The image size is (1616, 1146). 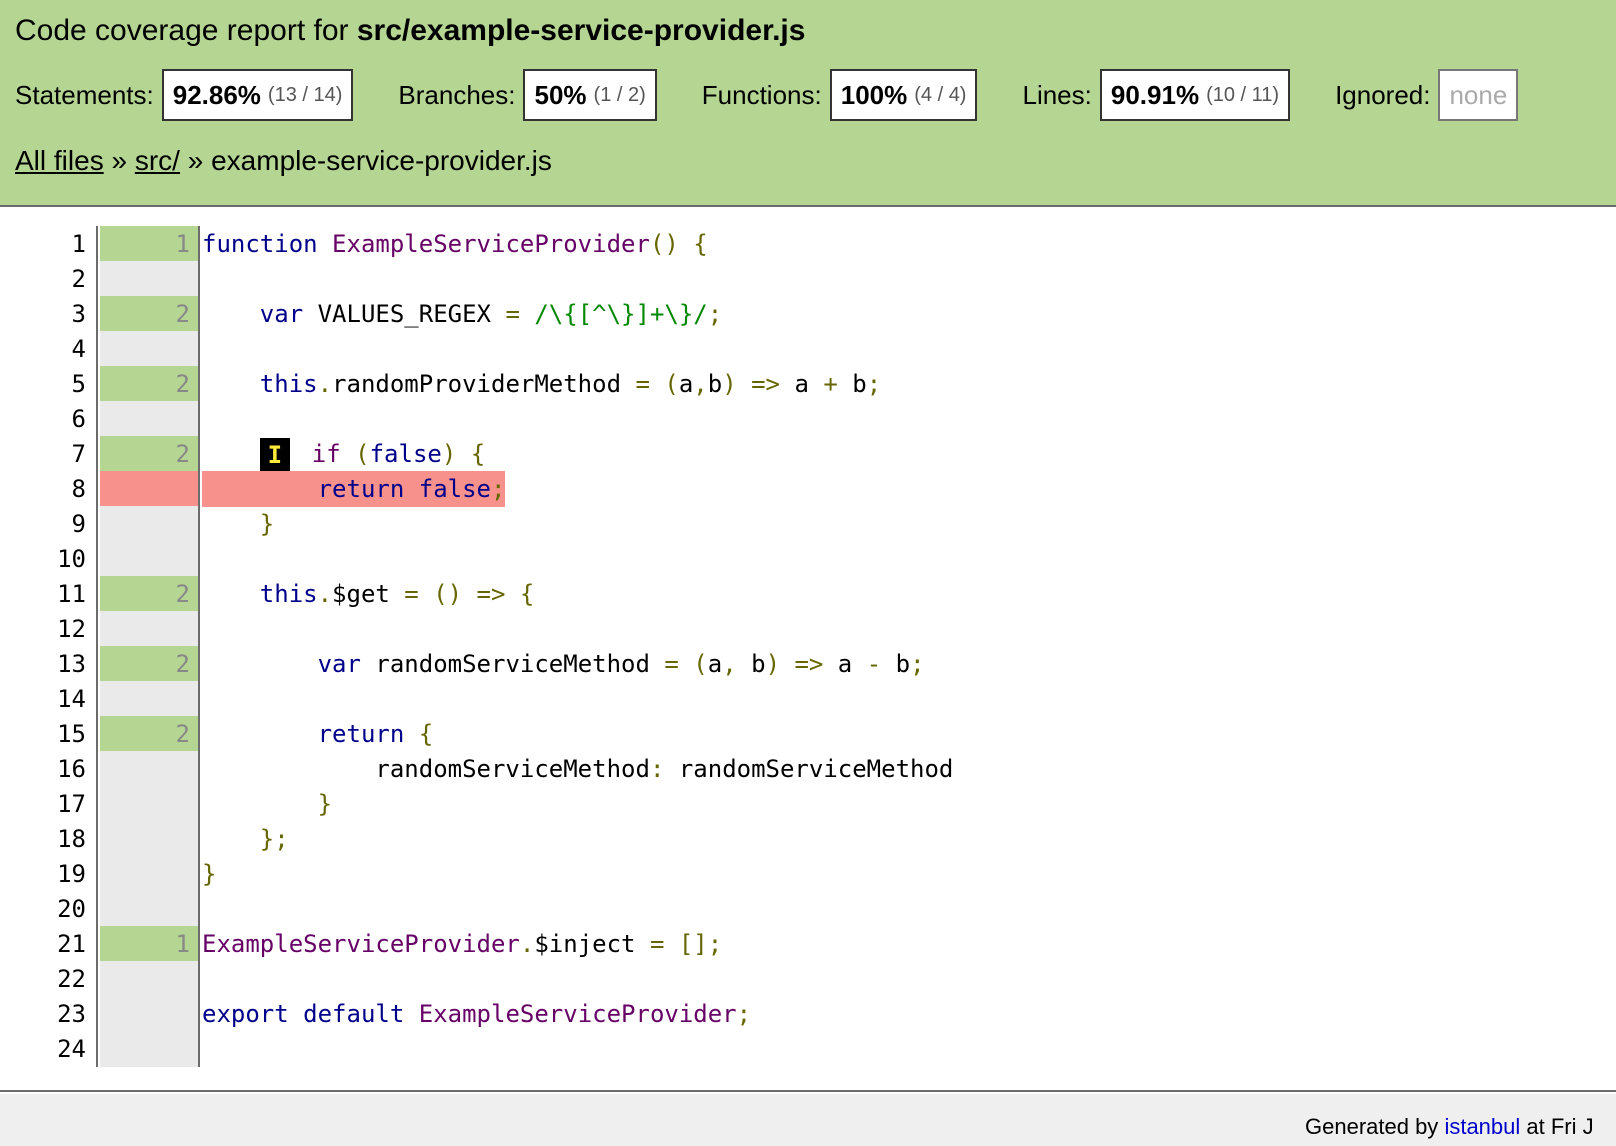 I want to click on stat-box: 90.91% (10 / 11), so click(x=1195, y=95).